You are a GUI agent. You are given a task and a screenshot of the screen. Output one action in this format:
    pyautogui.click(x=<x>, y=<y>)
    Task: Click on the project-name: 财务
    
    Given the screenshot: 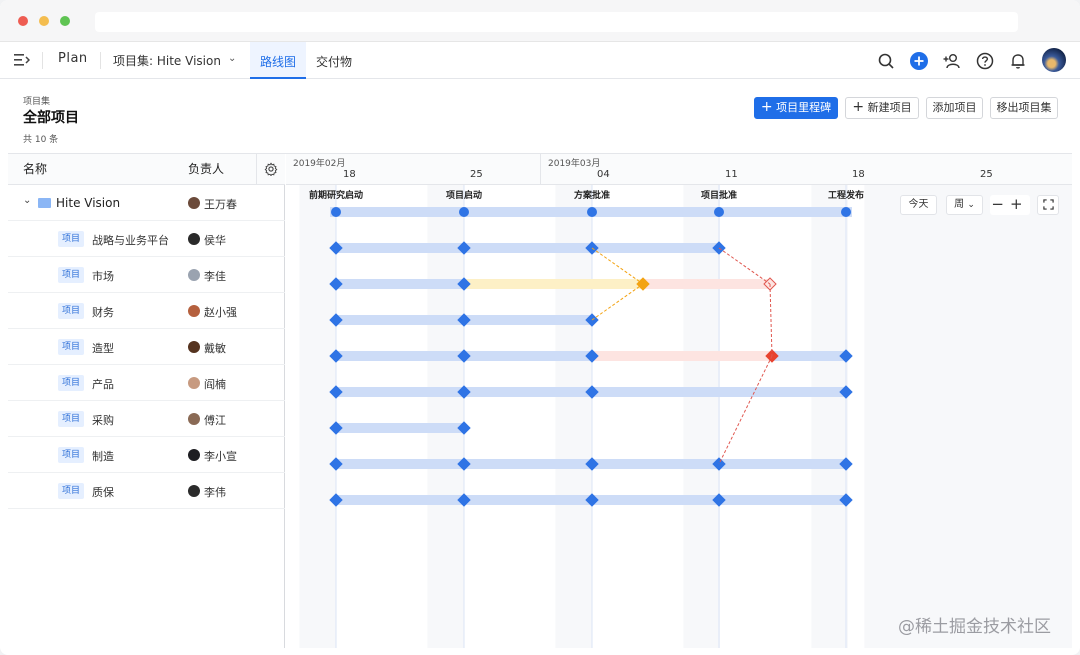 What is the action you would take?
    pyautogui.click(x=103, y=312)
    